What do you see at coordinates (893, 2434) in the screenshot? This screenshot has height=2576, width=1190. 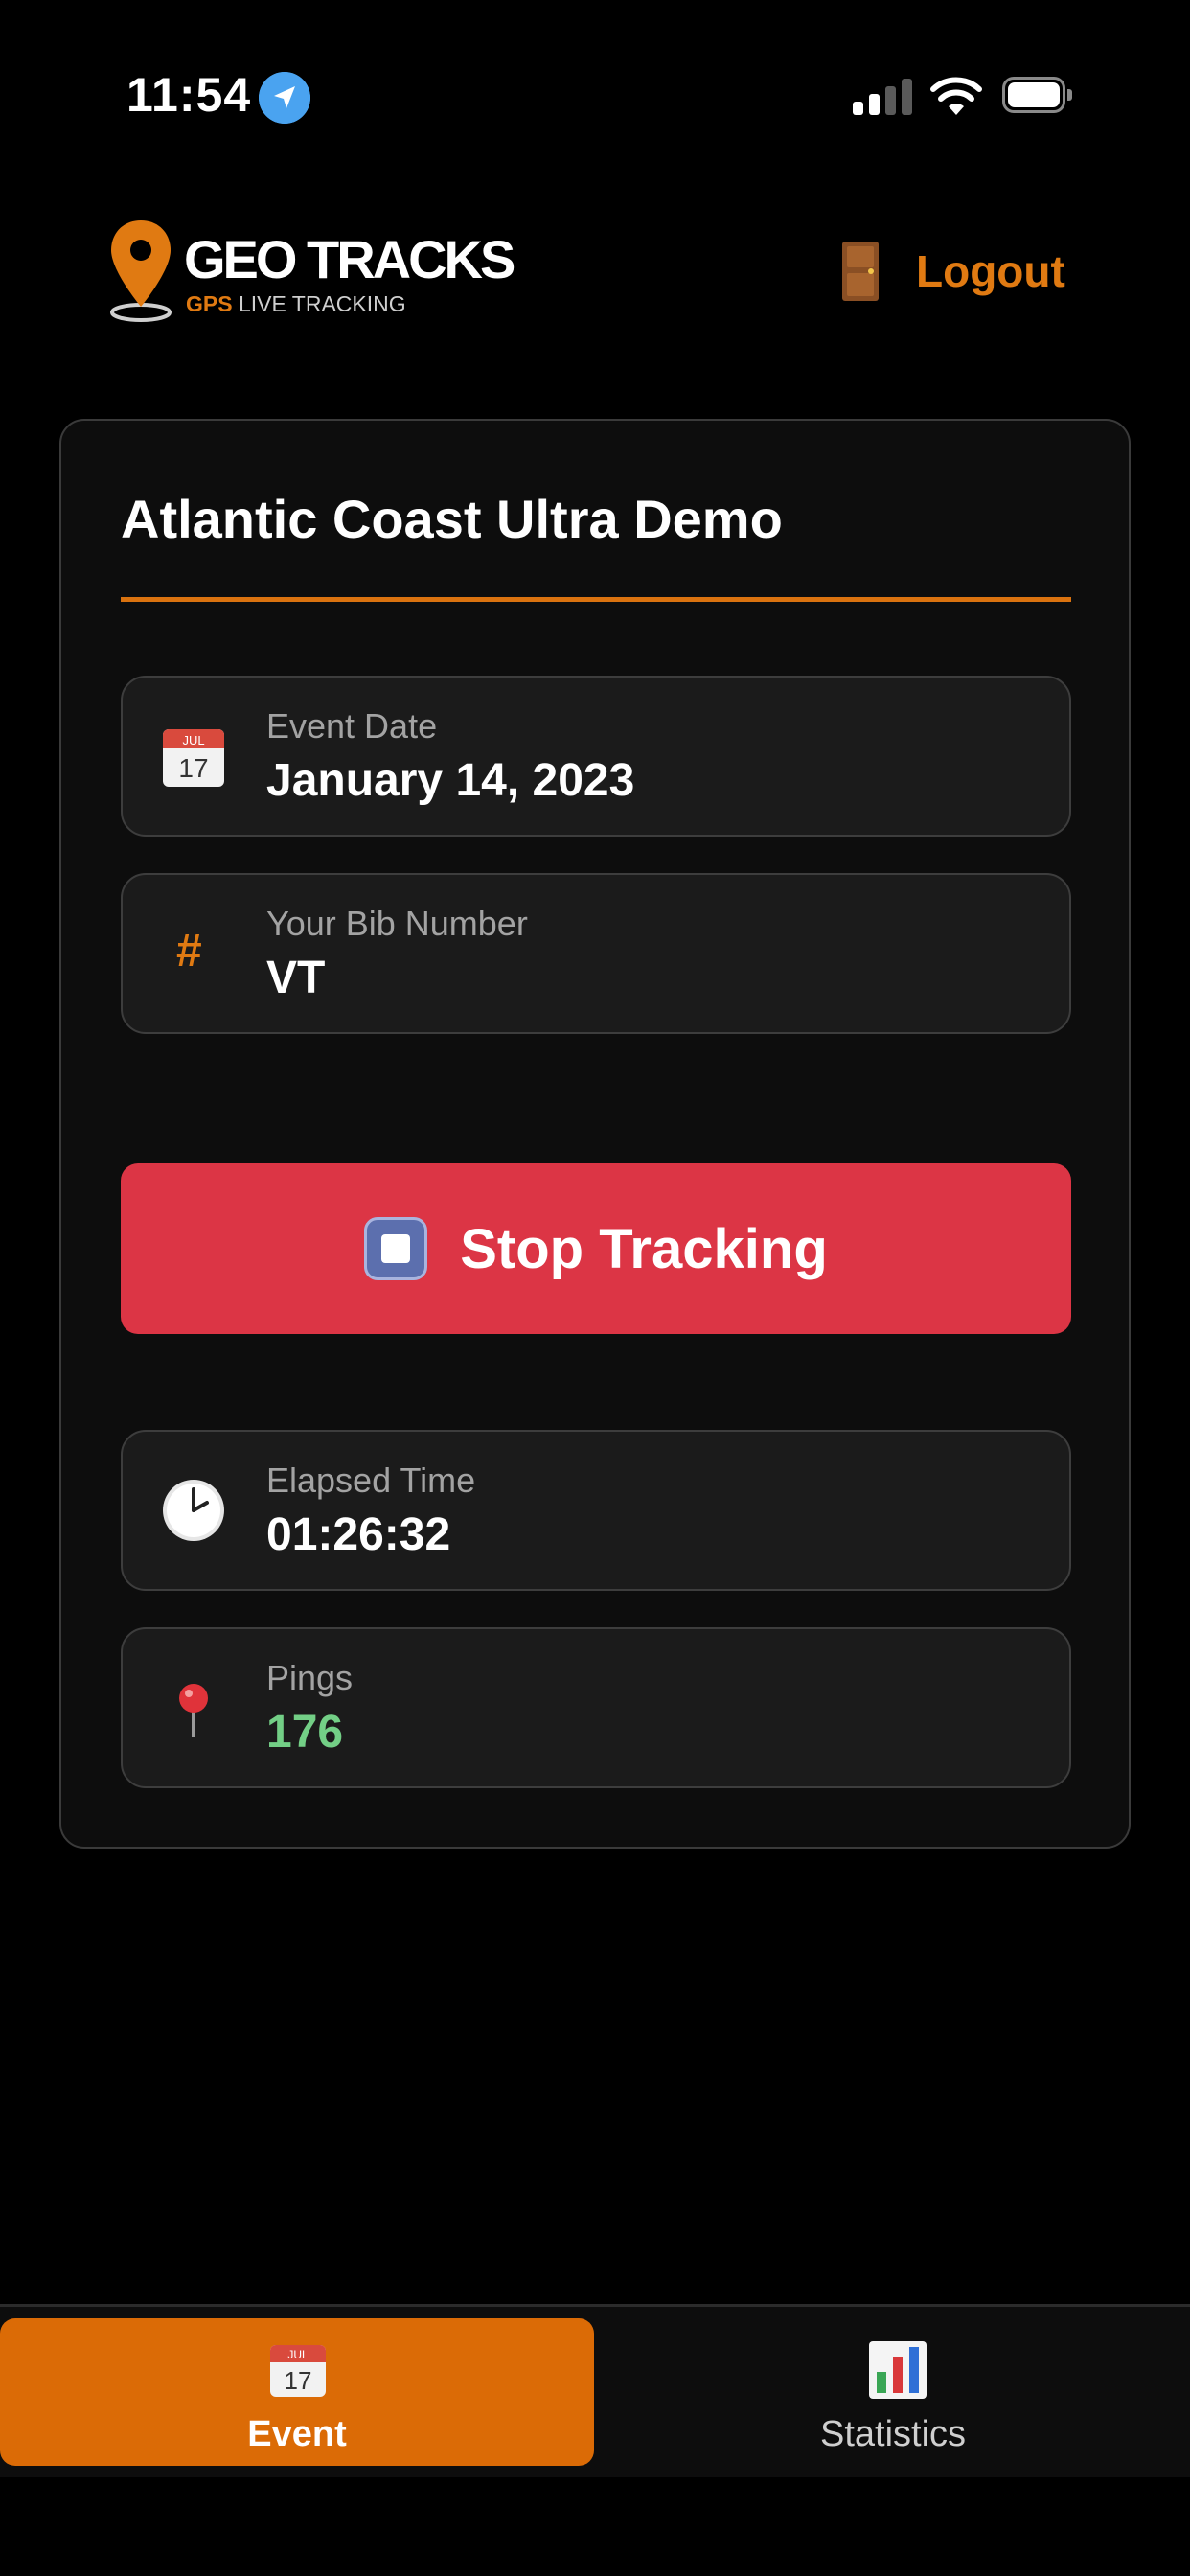 I see `tab-statistics-label: Statistics` at bounding box center [893, 2434].